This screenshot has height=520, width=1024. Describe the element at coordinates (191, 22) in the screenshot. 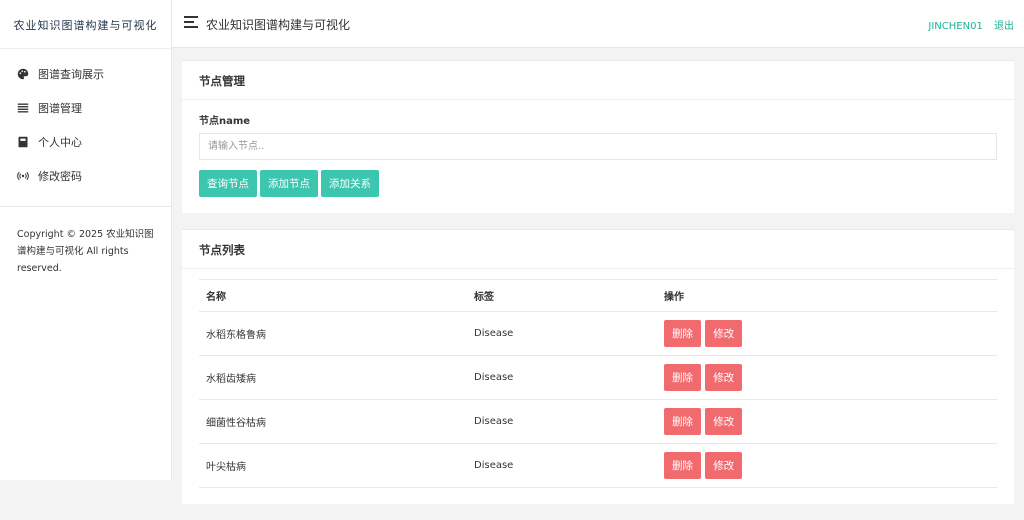

I see `menu-toggle-icon` at that location.